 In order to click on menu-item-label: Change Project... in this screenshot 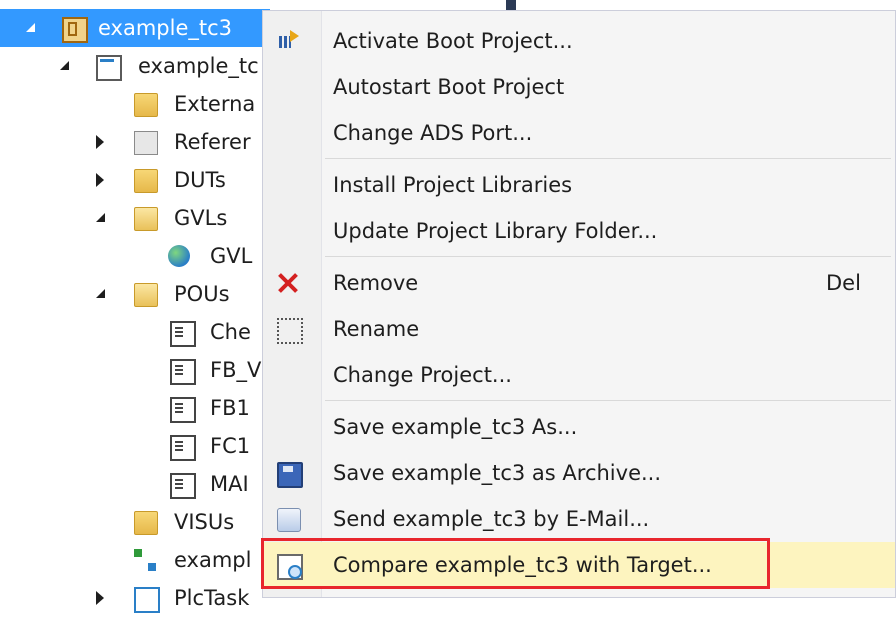, I will do `click(422, 375)`.